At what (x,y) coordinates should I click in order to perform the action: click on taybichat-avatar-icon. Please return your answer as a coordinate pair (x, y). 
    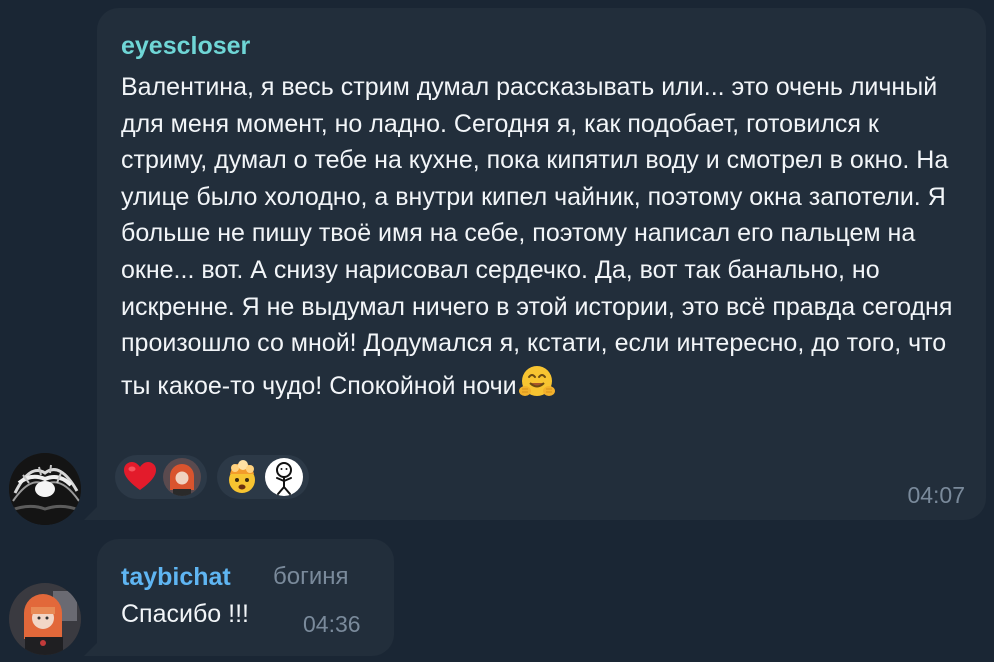
    Looking at the image, I should click on (45, 619).